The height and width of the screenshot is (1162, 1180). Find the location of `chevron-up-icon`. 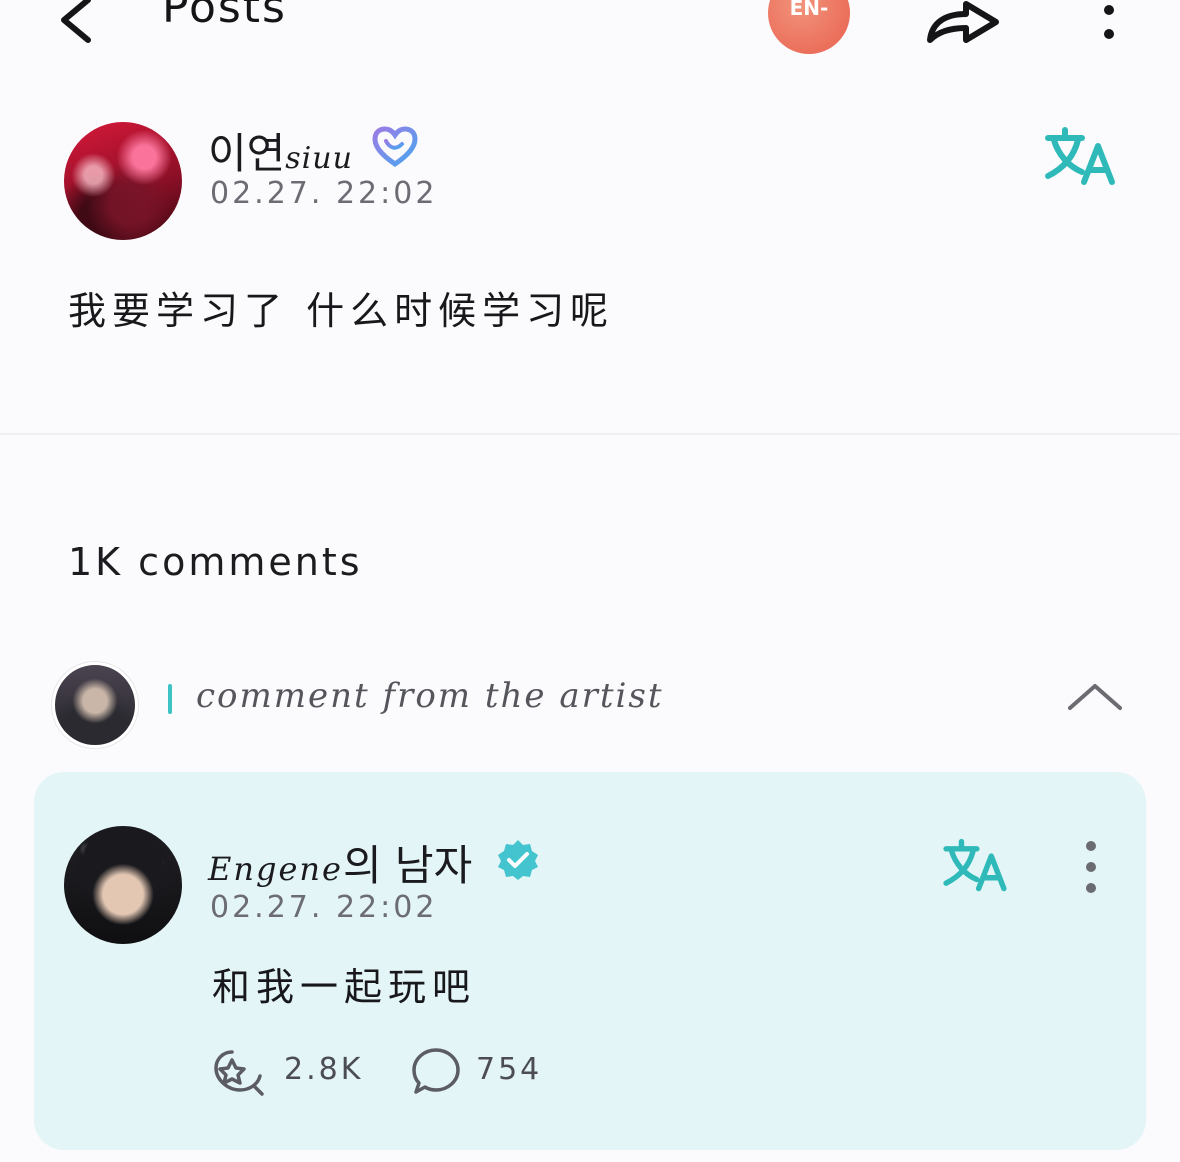

chevron-up-icon is located at coordinates (1095, 697).